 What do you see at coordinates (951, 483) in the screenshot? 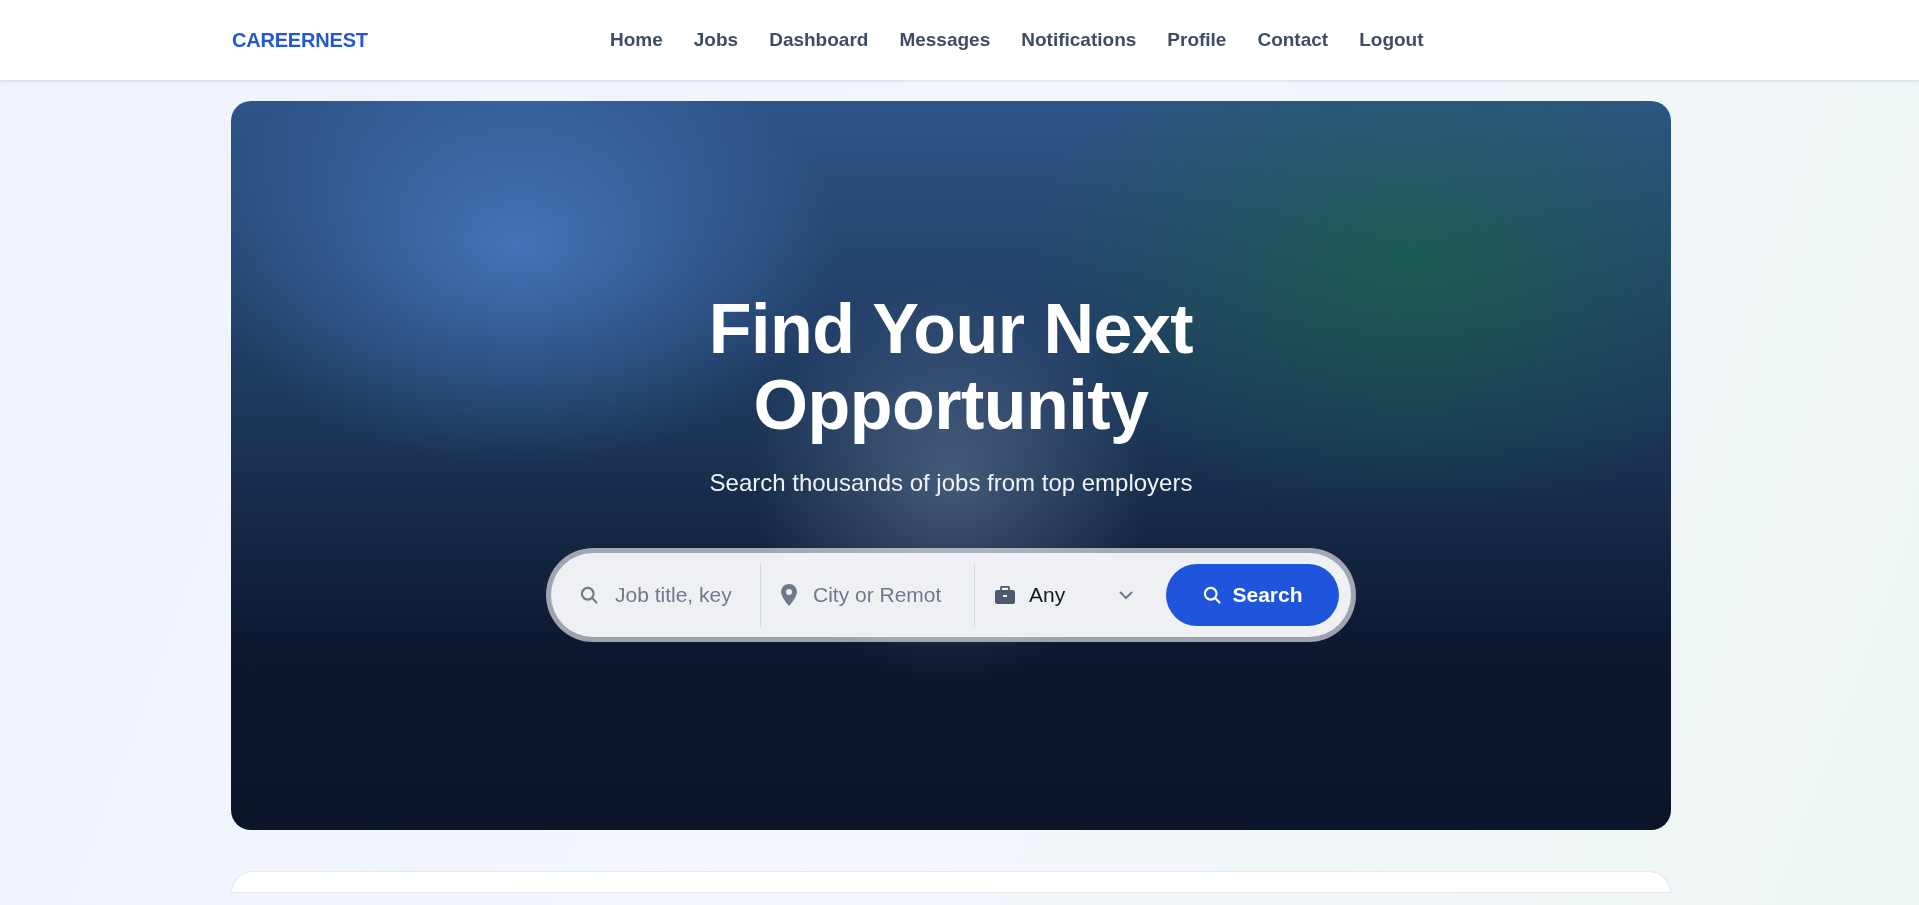
I see `hero-subtitle: Search thousands of jobs from top employers` at bounding box center [951, 483].